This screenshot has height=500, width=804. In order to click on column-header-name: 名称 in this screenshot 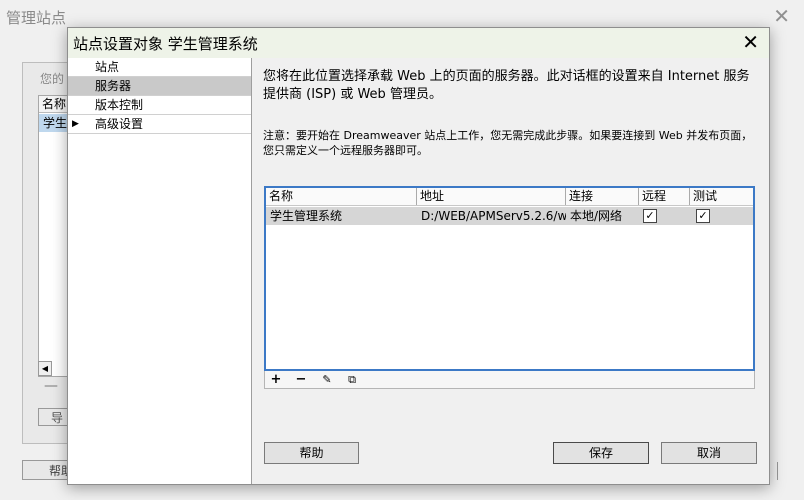, I will do `click(341, 196)`.